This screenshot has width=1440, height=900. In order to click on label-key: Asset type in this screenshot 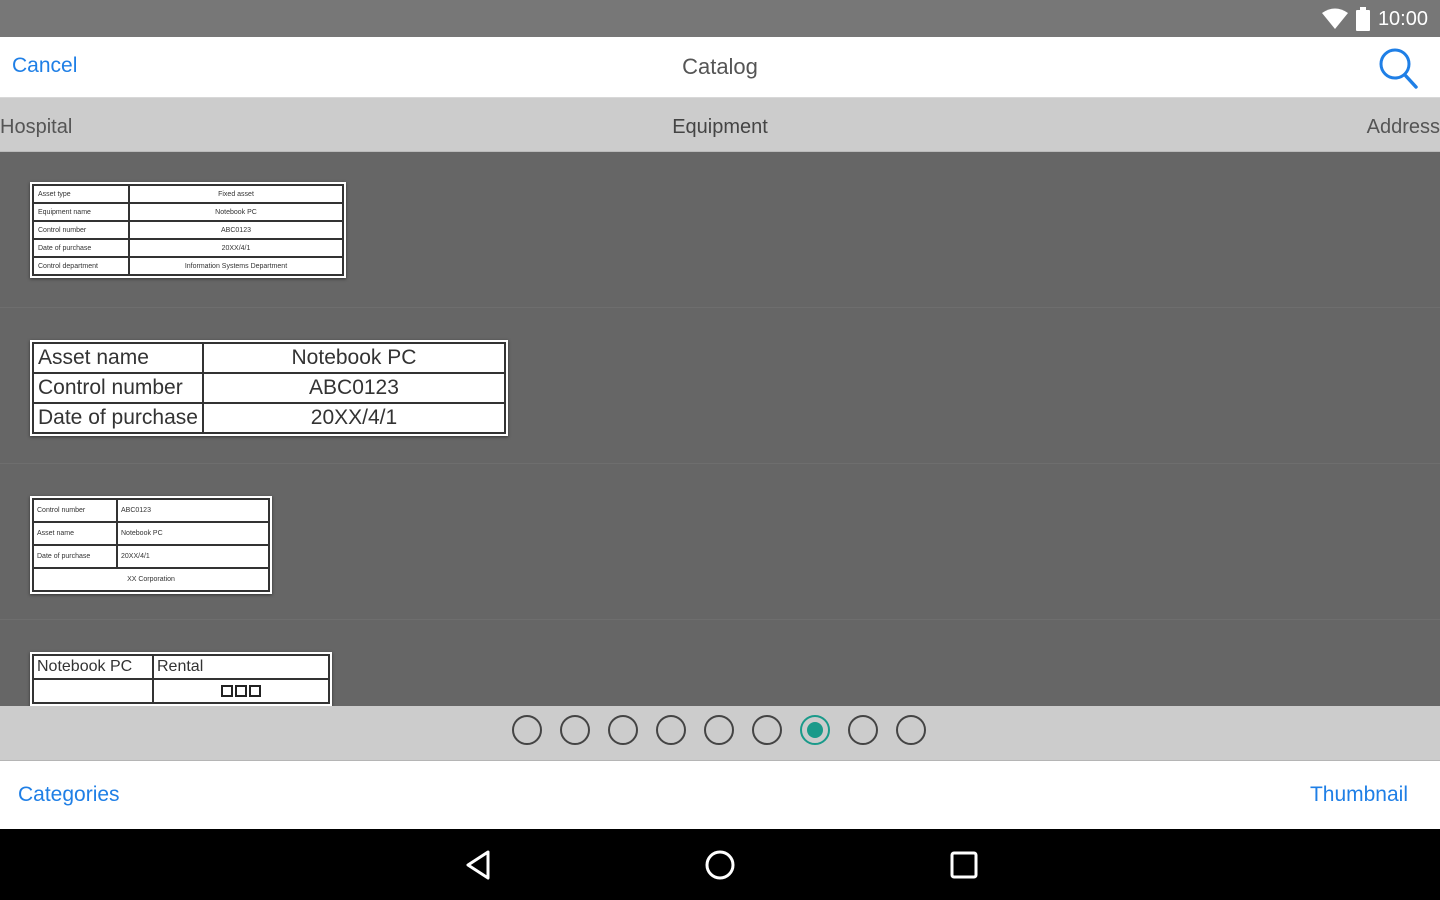, I will do `click(81, 194)`.